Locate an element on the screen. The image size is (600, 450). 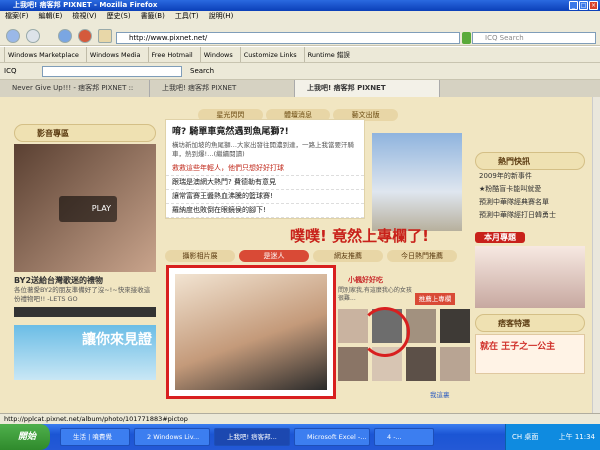
red-circle-mark is located at coordinates (385, 332).